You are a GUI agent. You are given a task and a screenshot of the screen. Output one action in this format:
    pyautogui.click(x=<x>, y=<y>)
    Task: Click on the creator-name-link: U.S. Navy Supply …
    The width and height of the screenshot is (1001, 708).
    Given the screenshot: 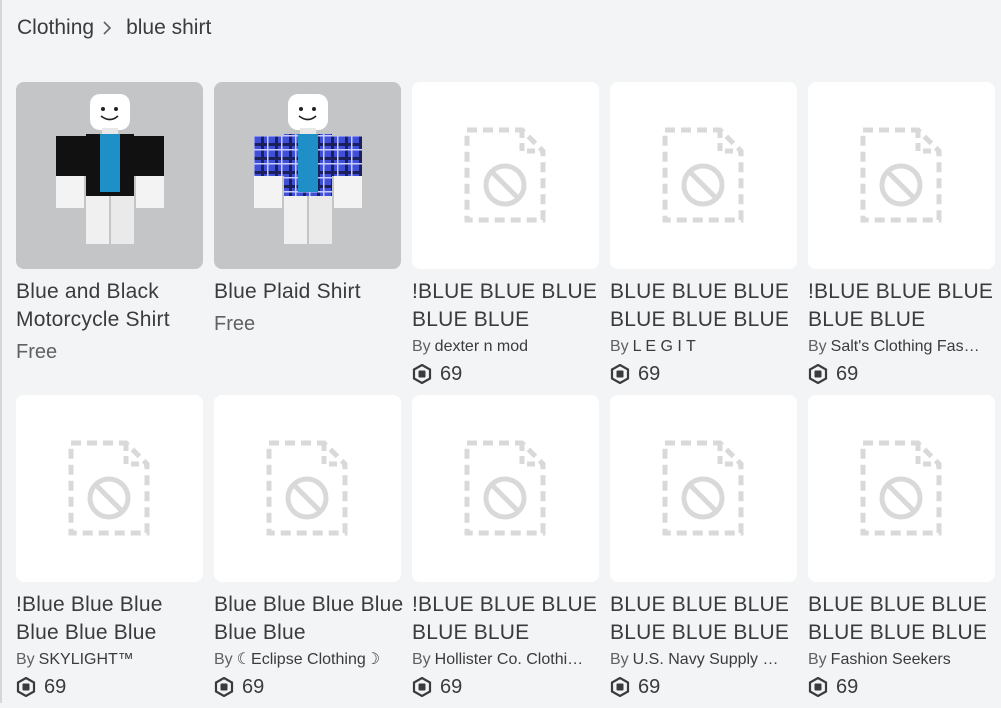 What is the action you would take?
    pyautogui.click(x=706, y=659)
    